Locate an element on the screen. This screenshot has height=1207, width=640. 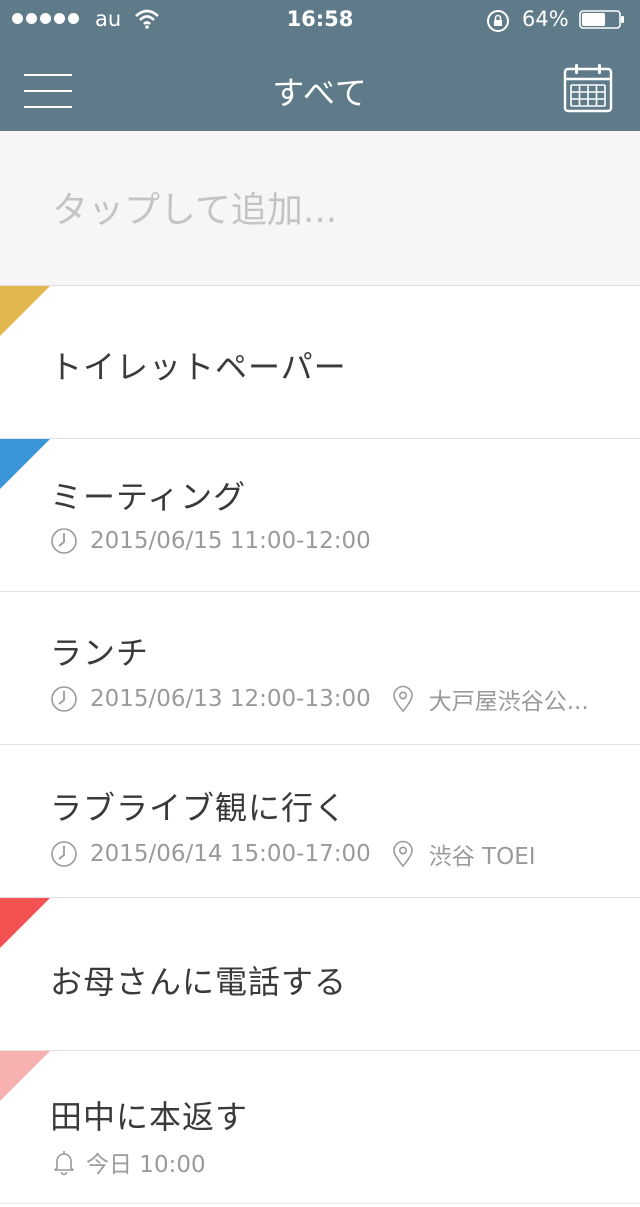
header: au 16:58 64% すべて is located at coordinates (320, 65).